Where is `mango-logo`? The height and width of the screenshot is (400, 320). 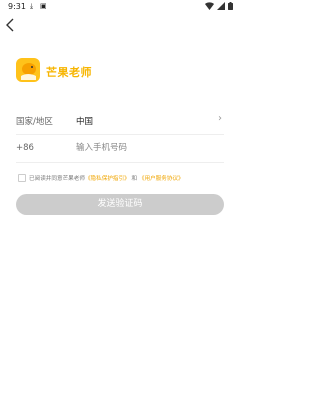 mango-logo is located at coordinates (28, 70).